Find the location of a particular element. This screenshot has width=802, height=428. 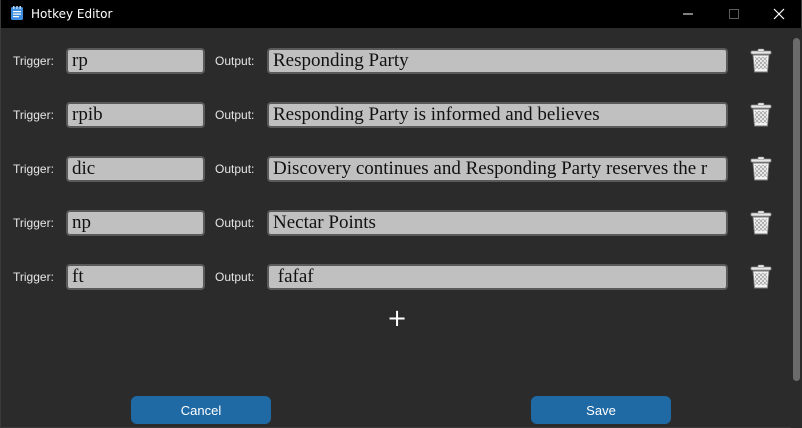

trigger-input: rpib is located at coordinates (135, 115).